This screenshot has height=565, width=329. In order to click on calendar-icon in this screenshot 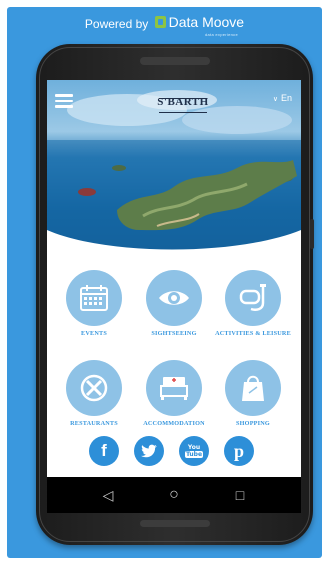, I will do `click(94, 298)`.